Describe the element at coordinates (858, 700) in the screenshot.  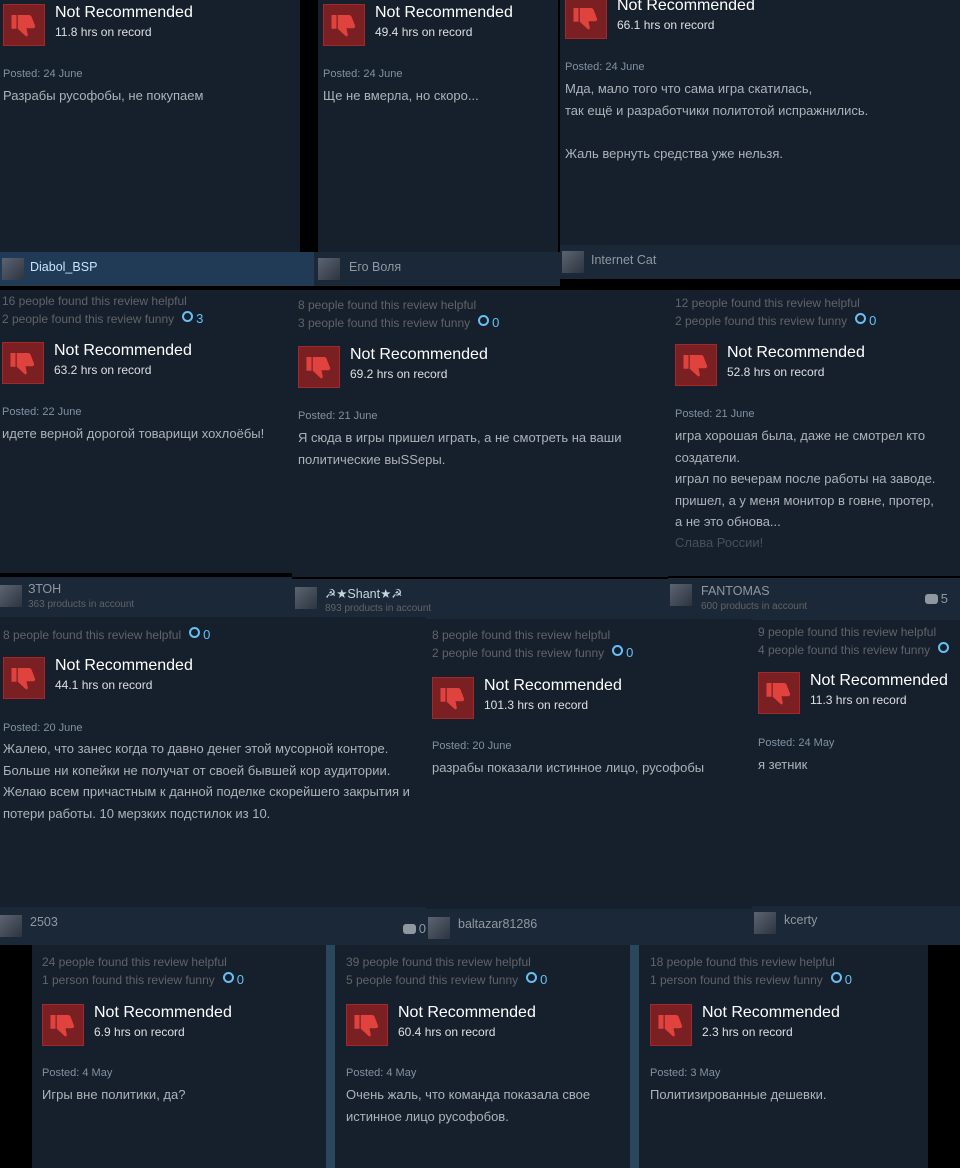
I see `hours-on-record: 11.3 hrs on record` at that location.